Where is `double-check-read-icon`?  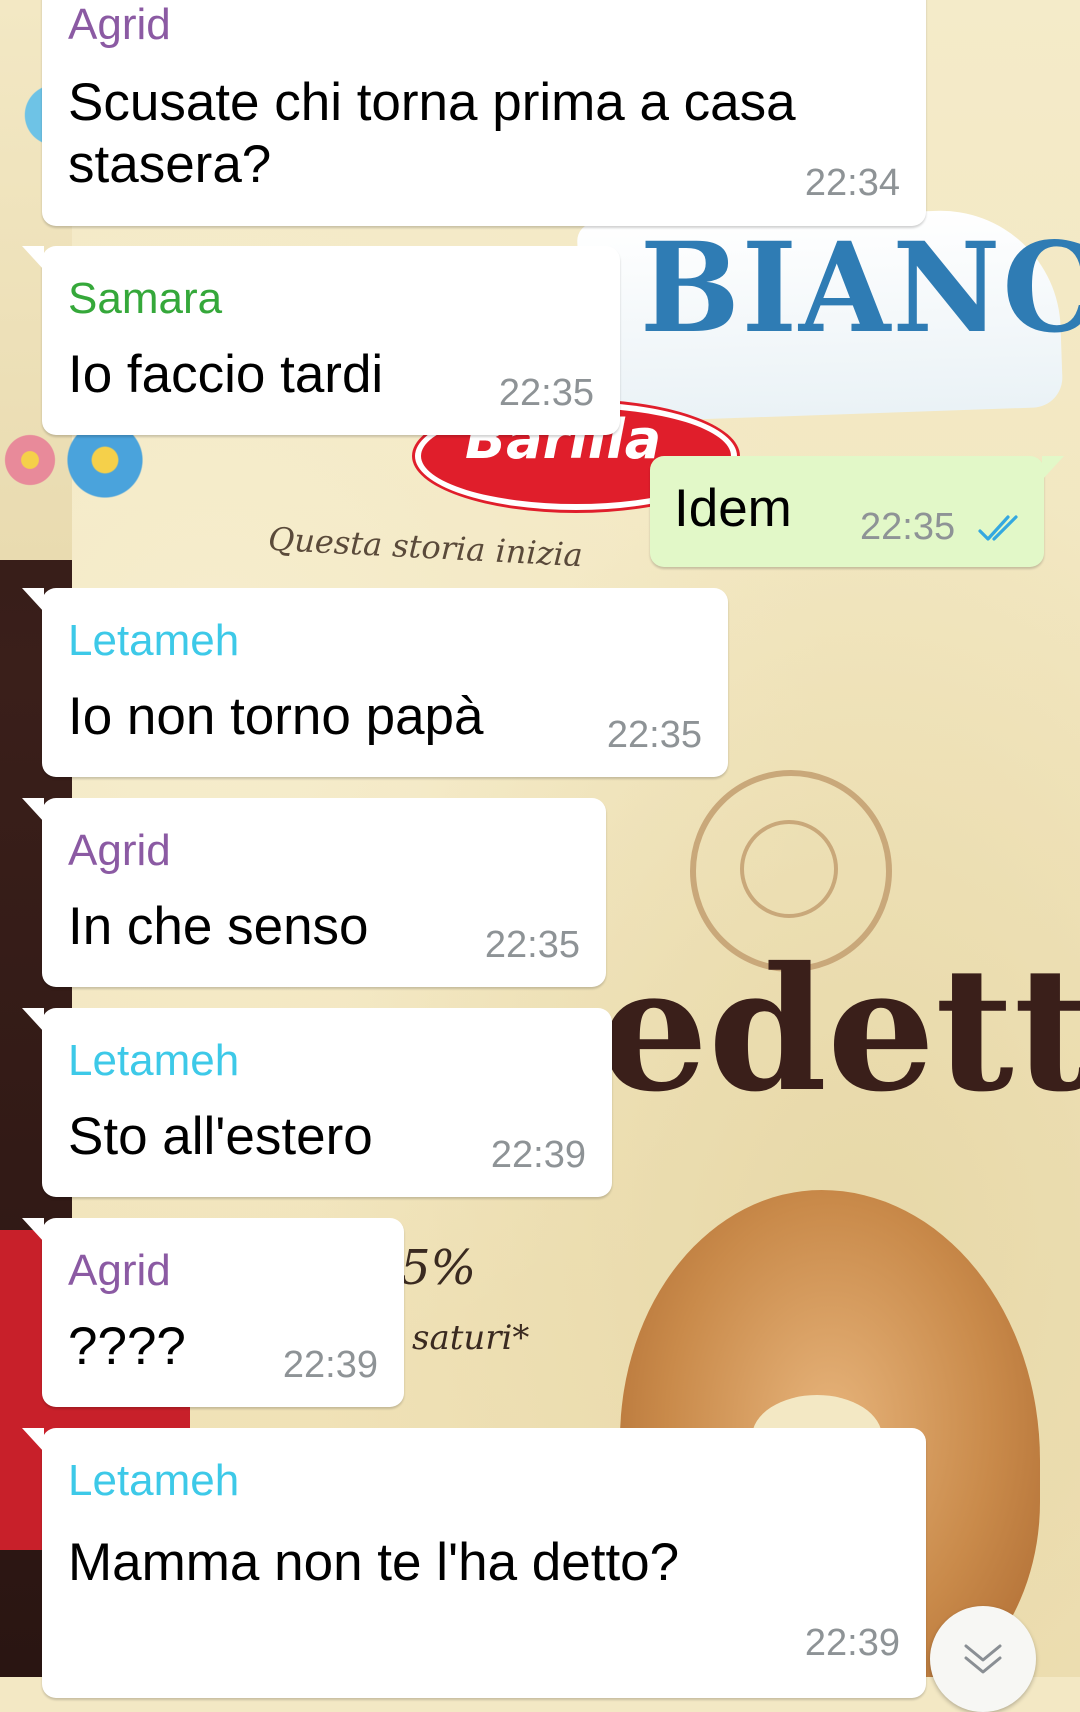 double-check-read-icon is located at coordinates (998, 528).